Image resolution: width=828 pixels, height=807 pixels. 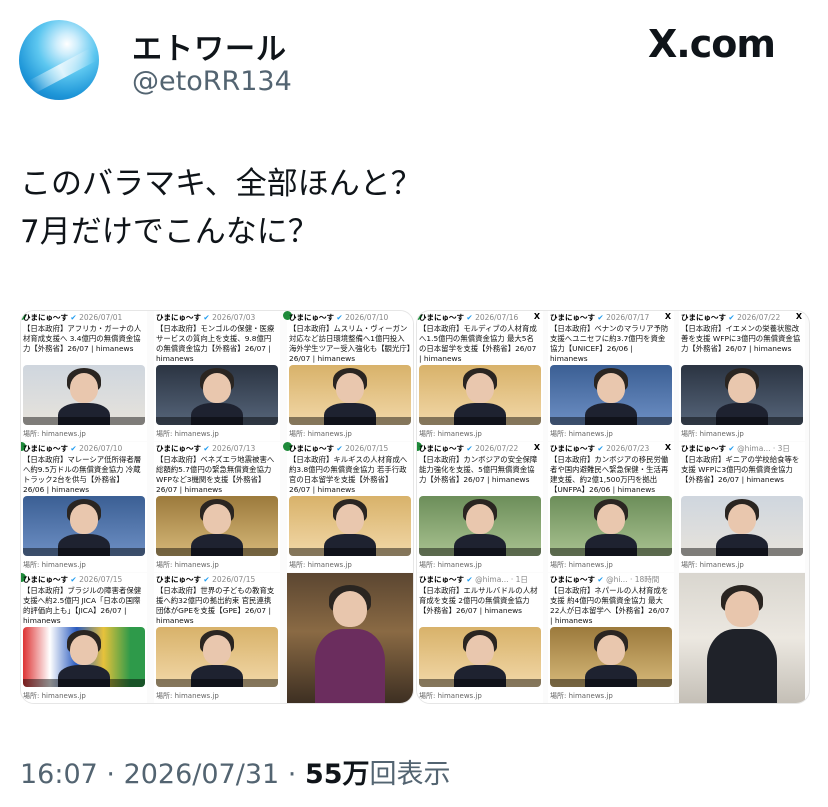 What do you see at coordinates (712, 44) in the screenshot?
I see `x-com-logo: X.com` at bounding box center [712, 44].